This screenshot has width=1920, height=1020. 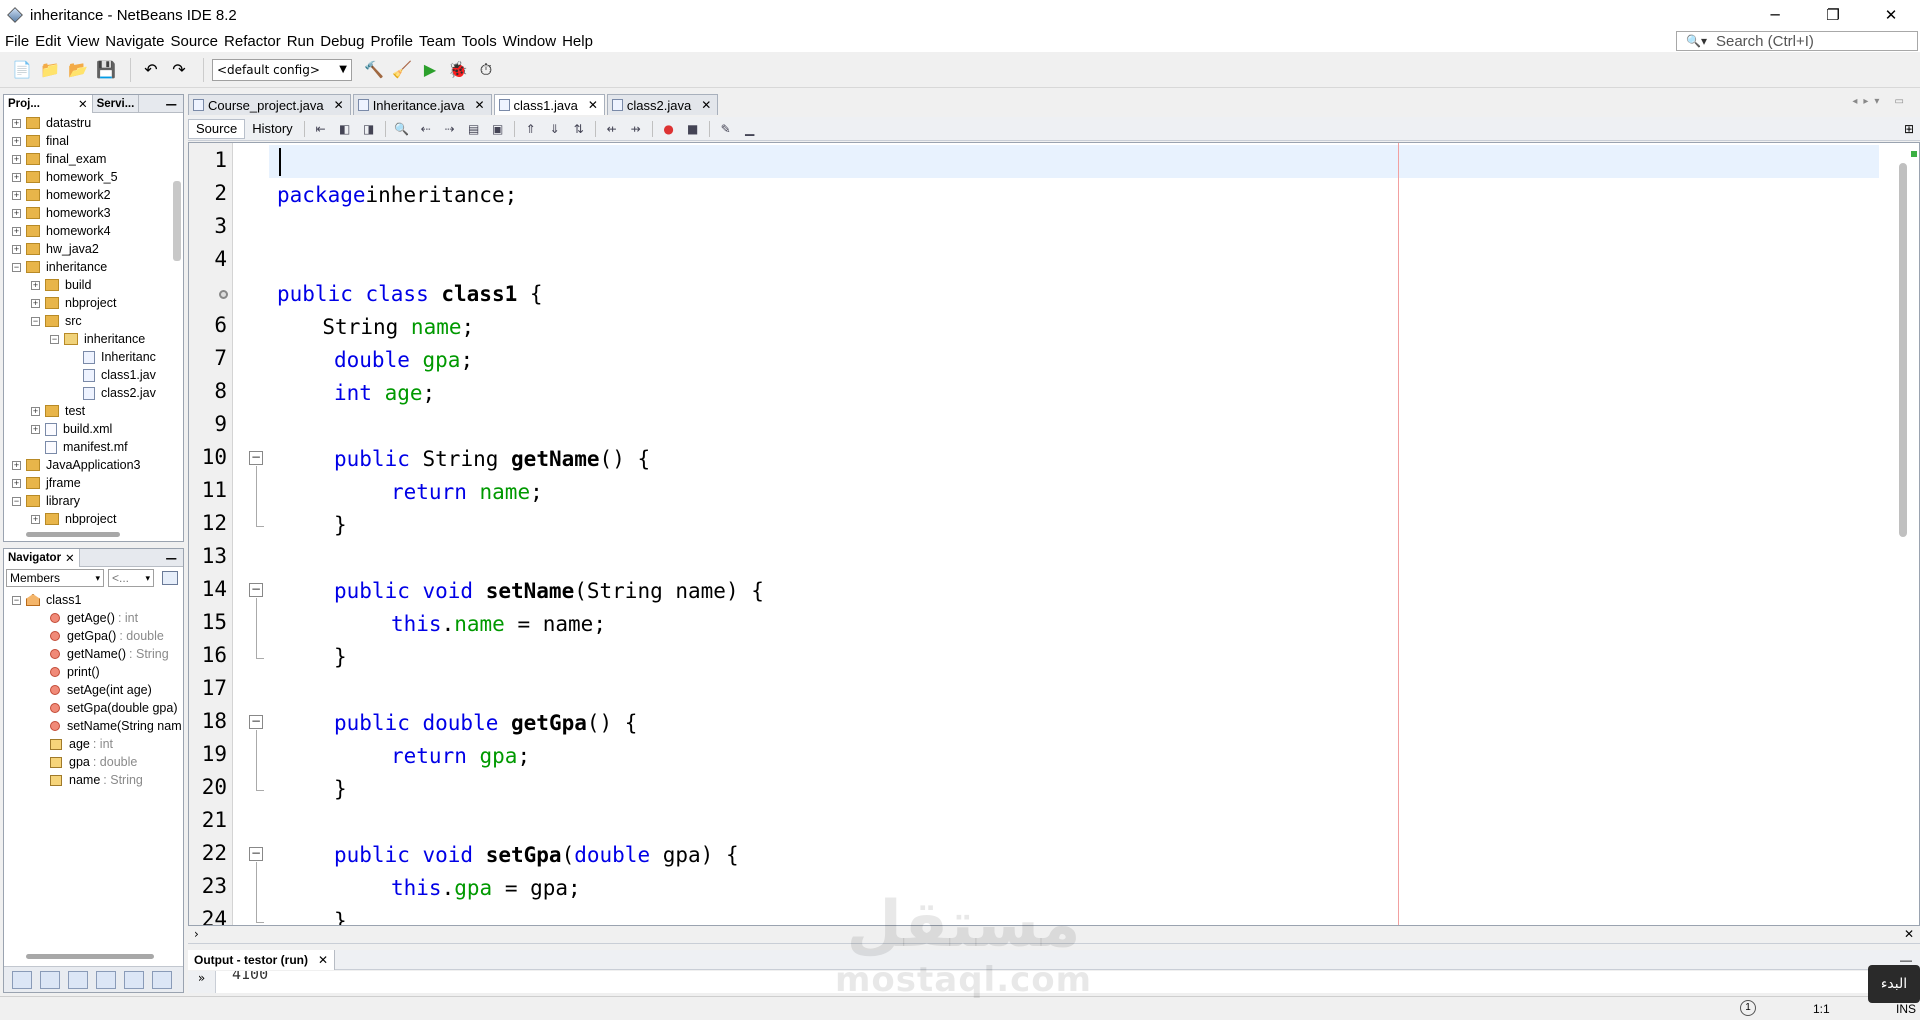 What do you see at coordinates (177, 221) in the screenshot?
I see `vertical-scrollbar` at bounding box center [177, 221].